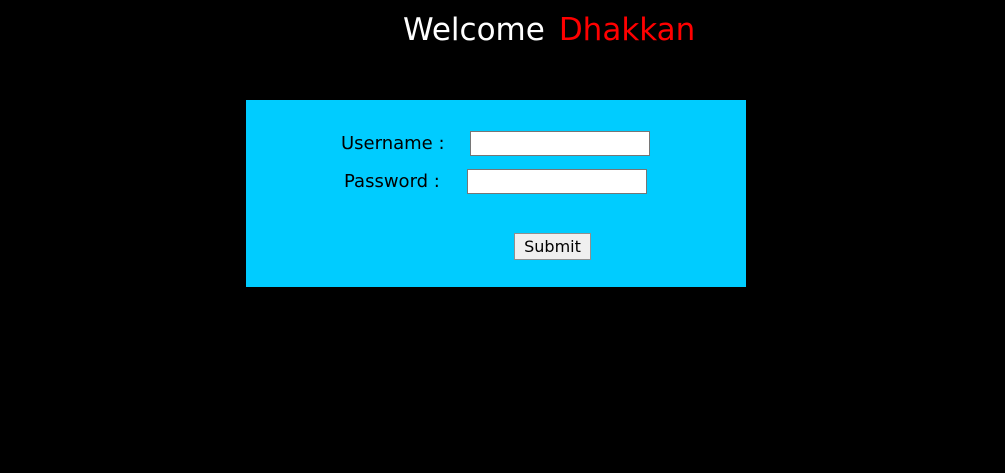 The height and width of the screenshot is (473, 1005). I want to click on username-label: Username :, so click(393, 143).